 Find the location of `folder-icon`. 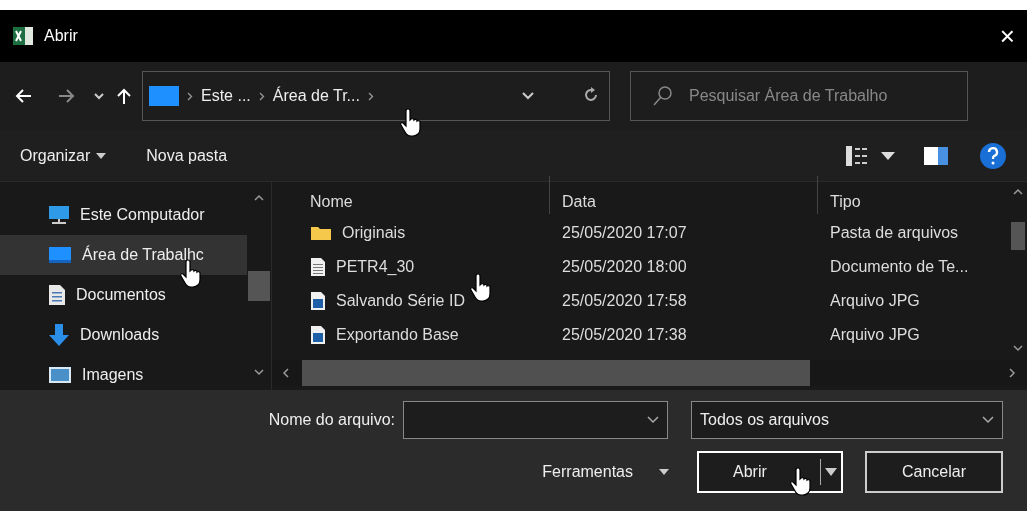

folder-icon is located at coordinates (321, 233).